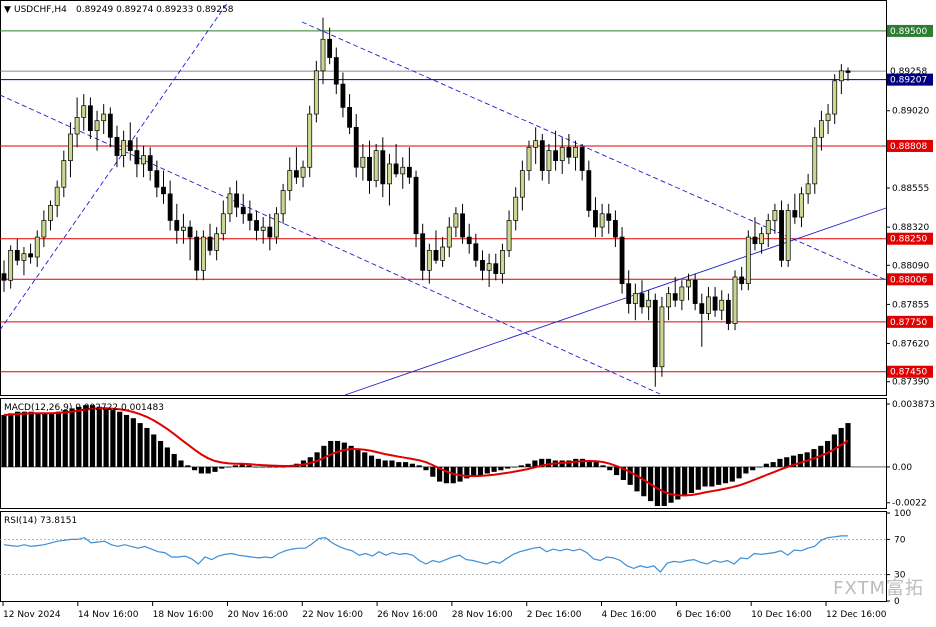 The width and height of the screenshot is (936, 627). I want to click on price-tick-label: 0.87620, so click(910, 344).